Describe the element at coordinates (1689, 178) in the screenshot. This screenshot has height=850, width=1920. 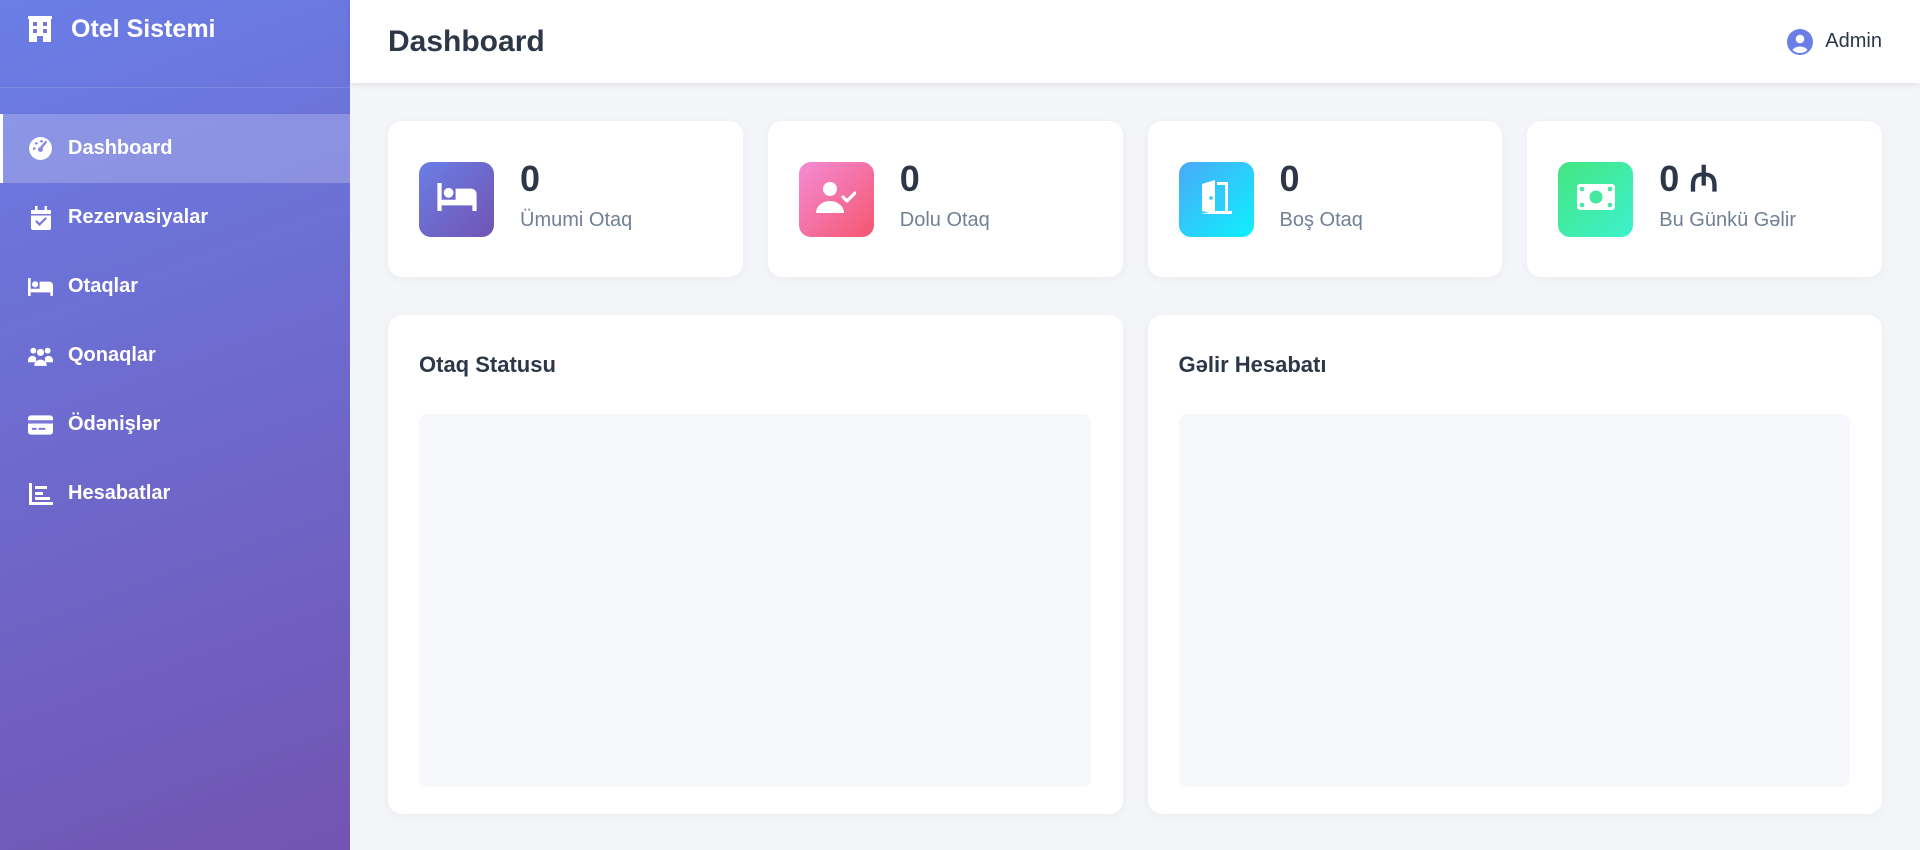
I see `stat-value: 0 ₼` at that location.